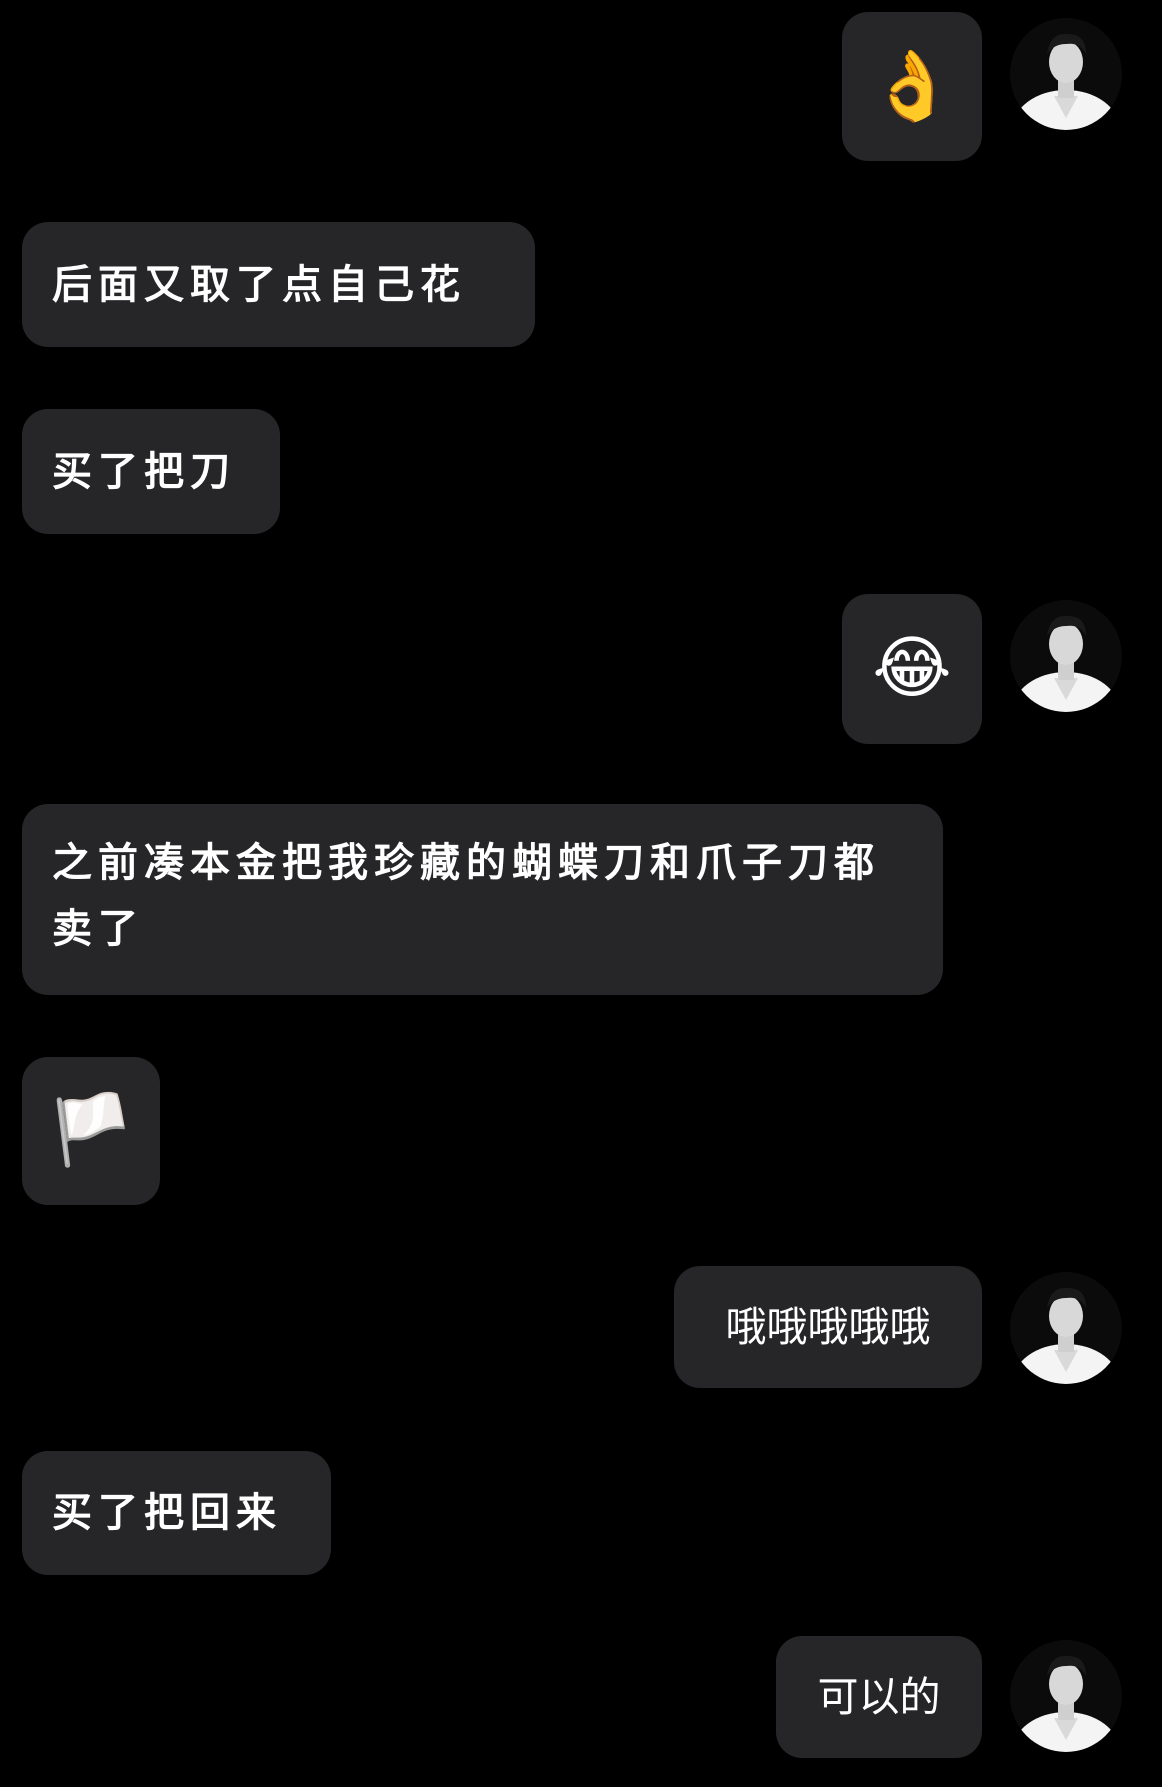 The image size is (1162, 1787). What do you see at coordinates (167, 1513) in the screenshot?
I see `message-text: 买了把回来` at bounding box center [167, 1513].